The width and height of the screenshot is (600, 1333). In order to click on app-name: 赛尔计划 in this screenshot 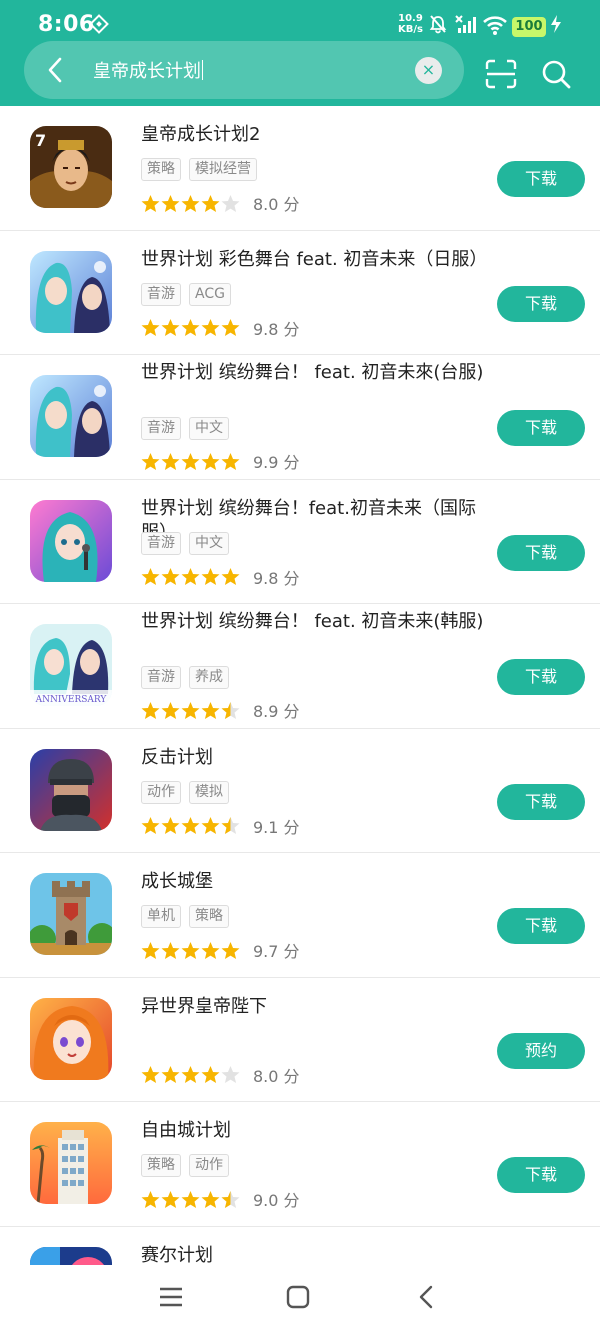, I will do `click(313, 1255)`.